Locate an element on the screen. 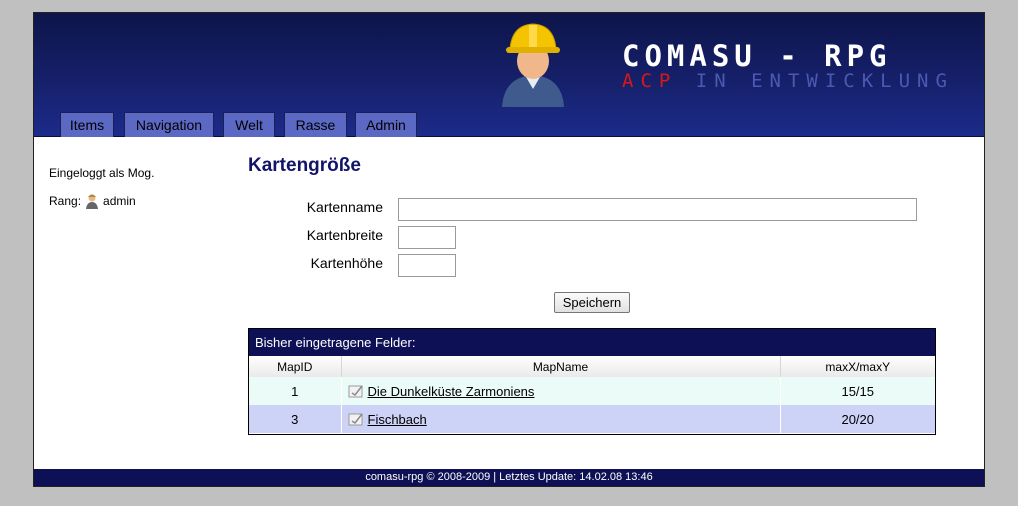 This screenshot has height=506, width=1018. tab-items: Items is located at coordinates (87, 124).